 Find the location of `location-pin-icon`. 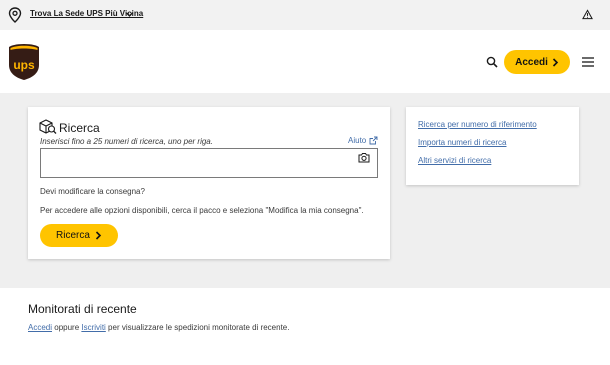

location-pin-icon is located at coordinates (15, 15).